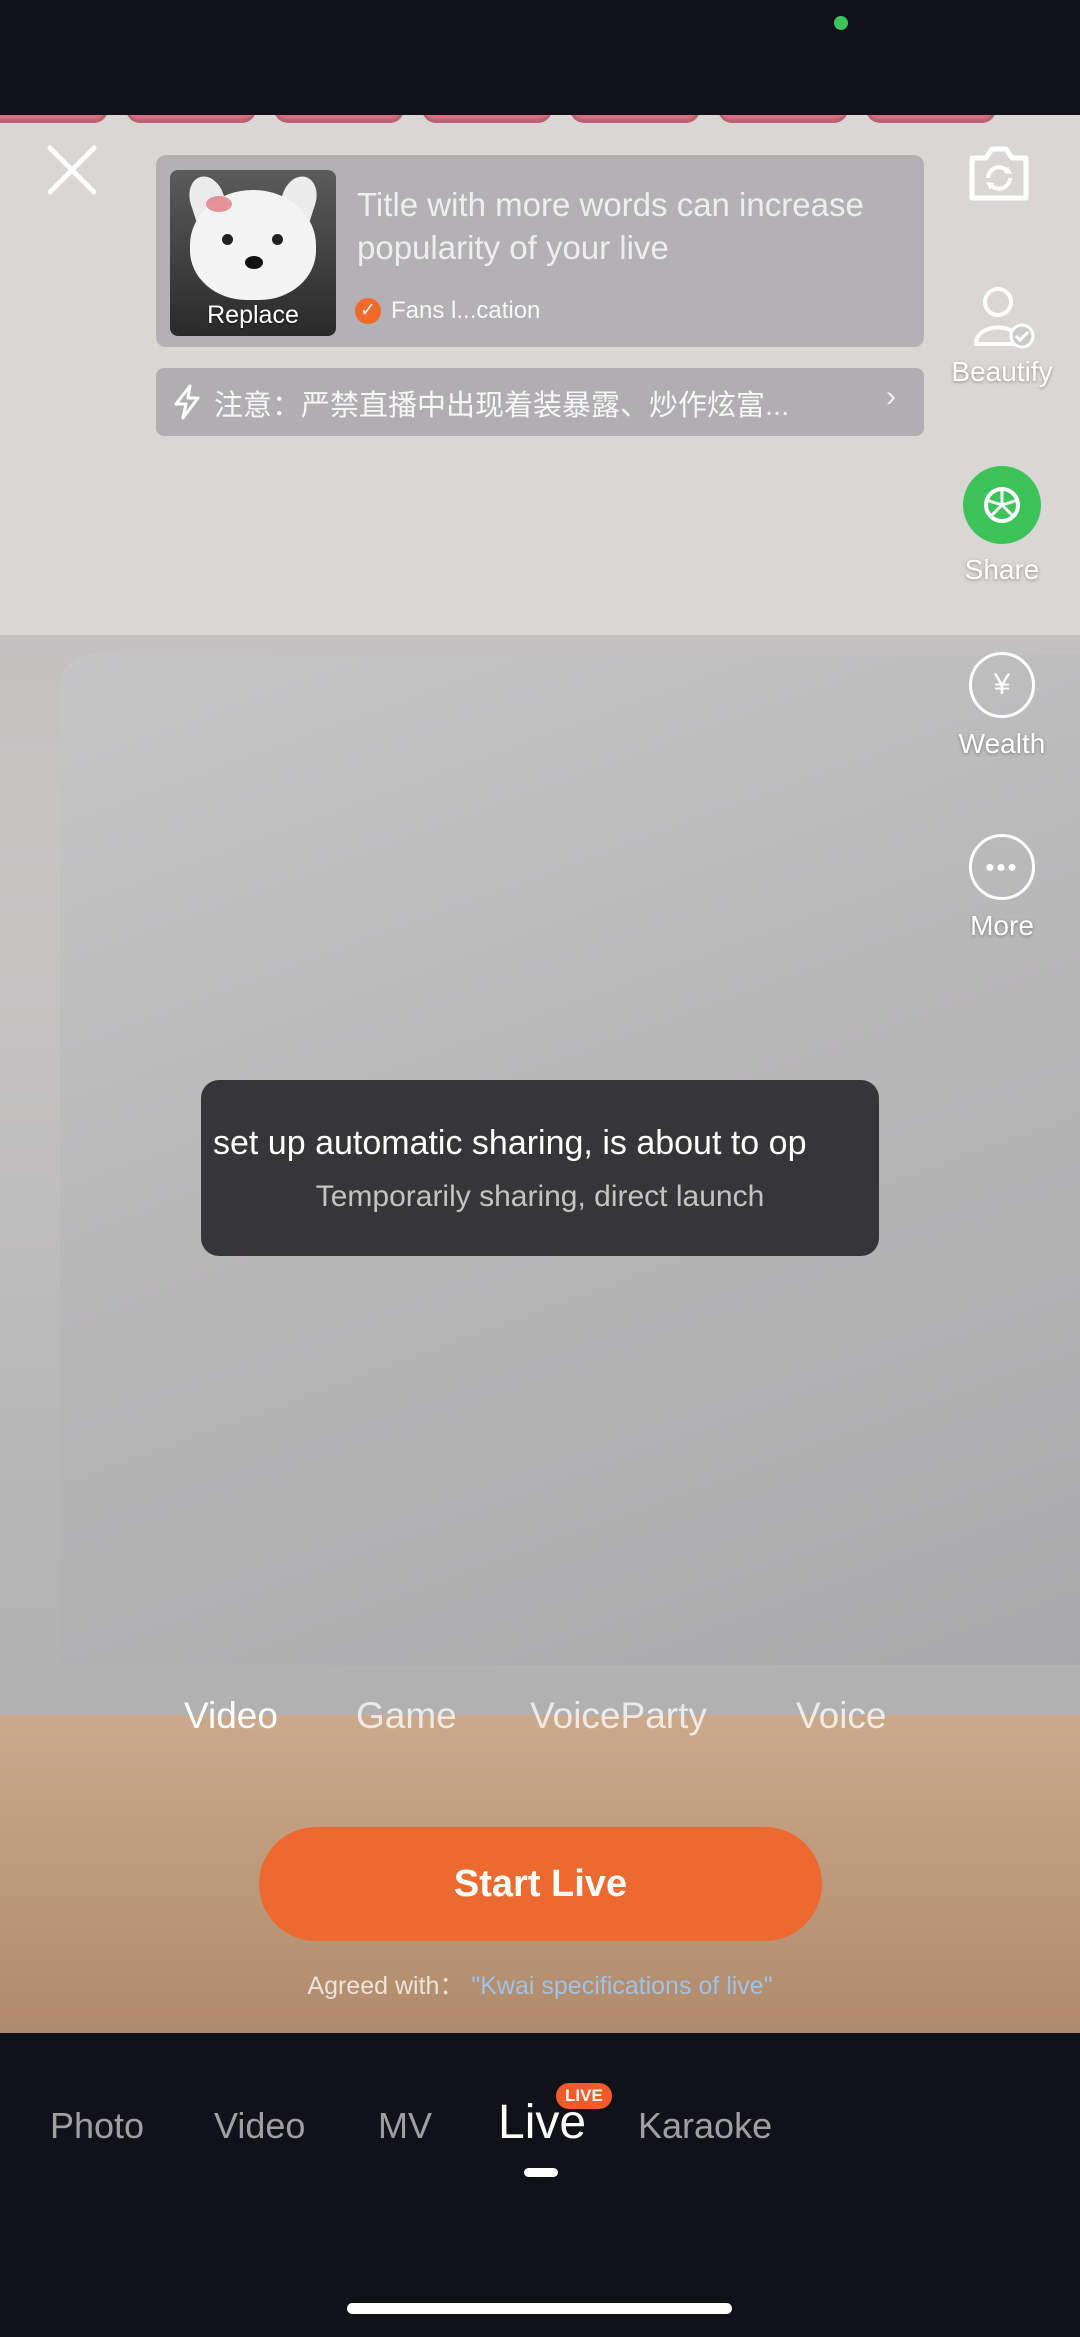  What do you see at coordinates (891, 396) in the screenshot?
I see `chevron-right-icon: ›` at bounding box center [891, 396].